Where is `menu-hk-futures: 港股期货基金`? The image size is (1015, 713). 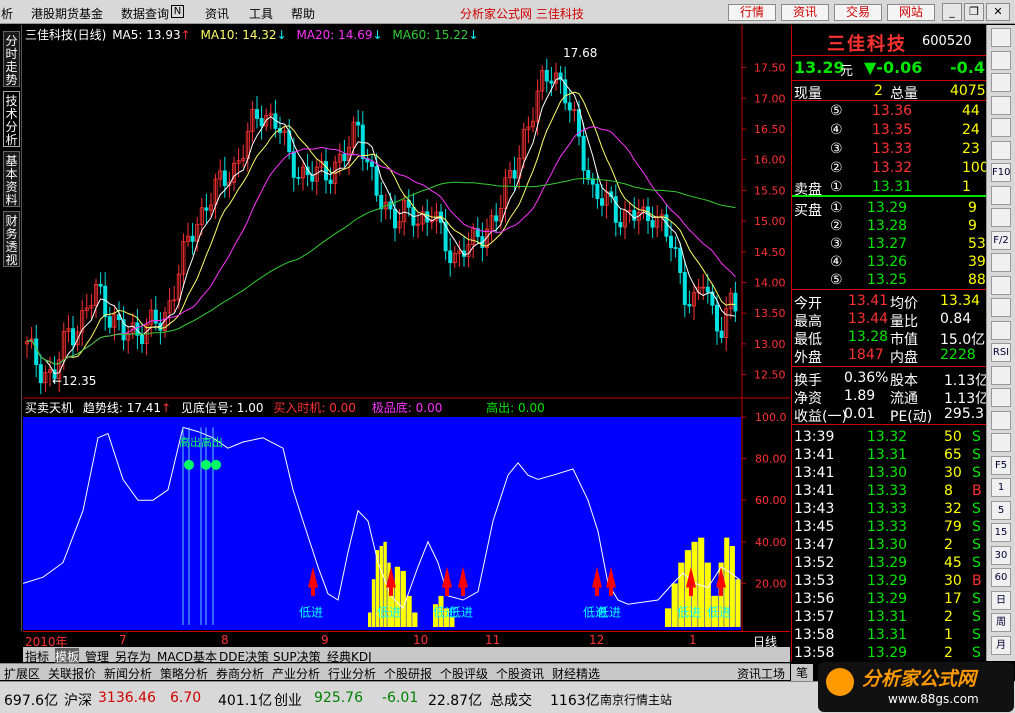 menu-hk-futures: 港股期货基金 is located at coordinates (67, 13).